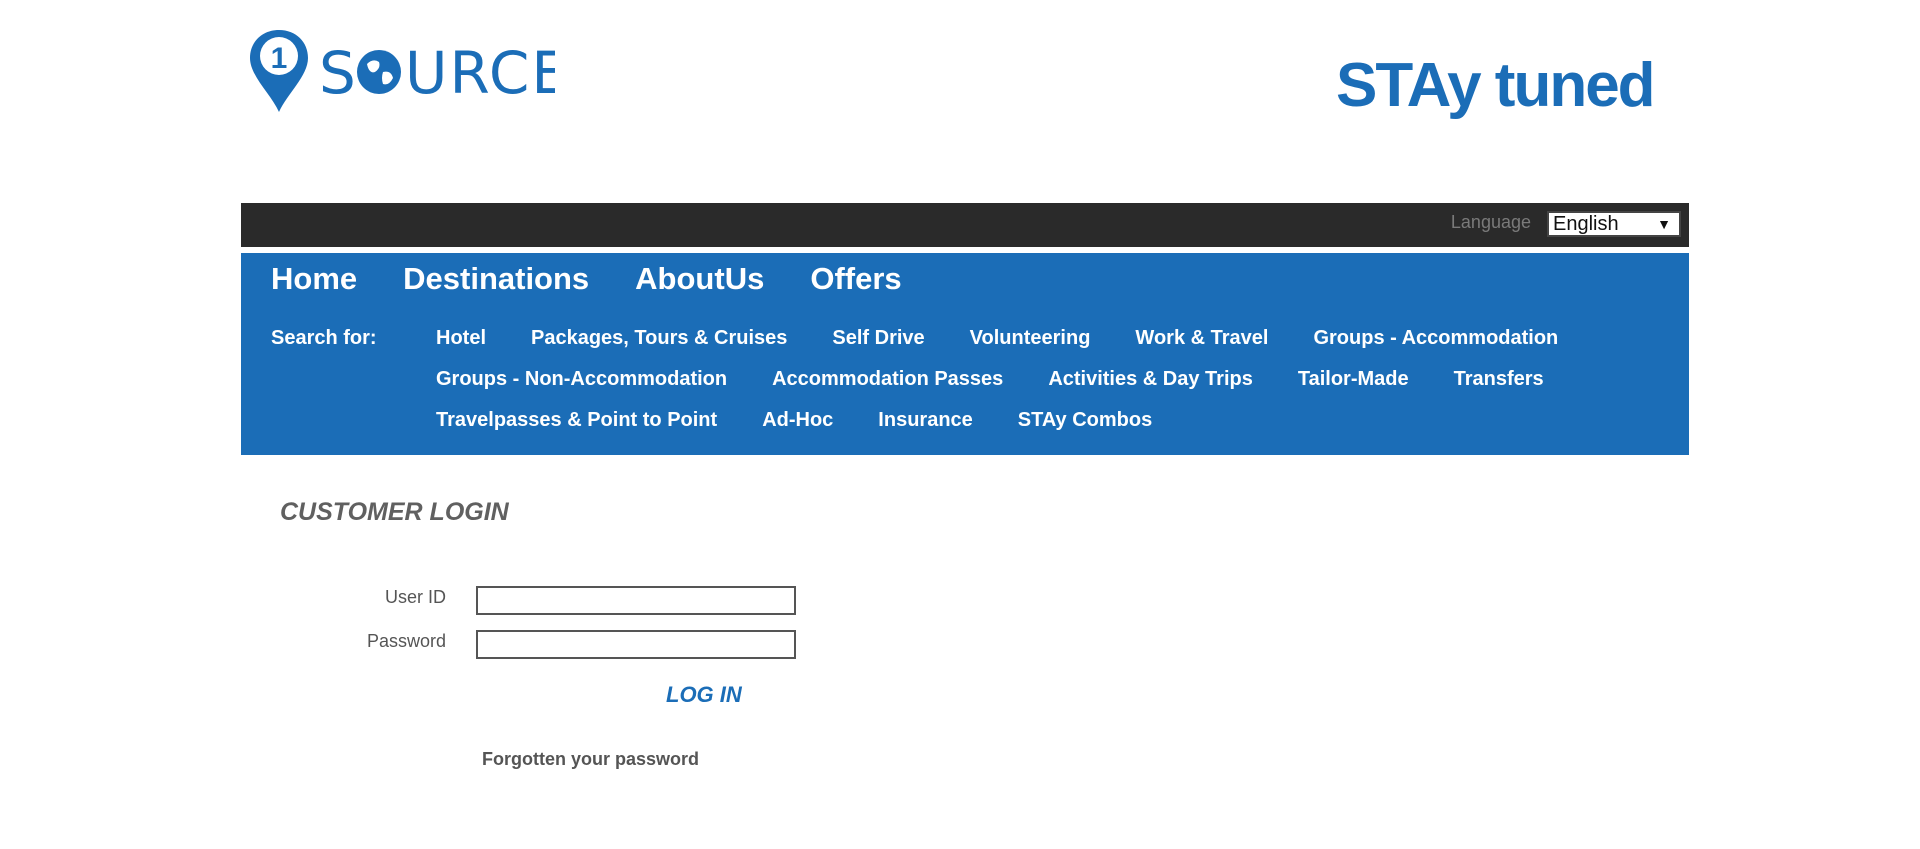  Describe the element at coordinates (1150, 388) in the screenshot. I see `search-link-activities: Activities & Day Trips` at that location.